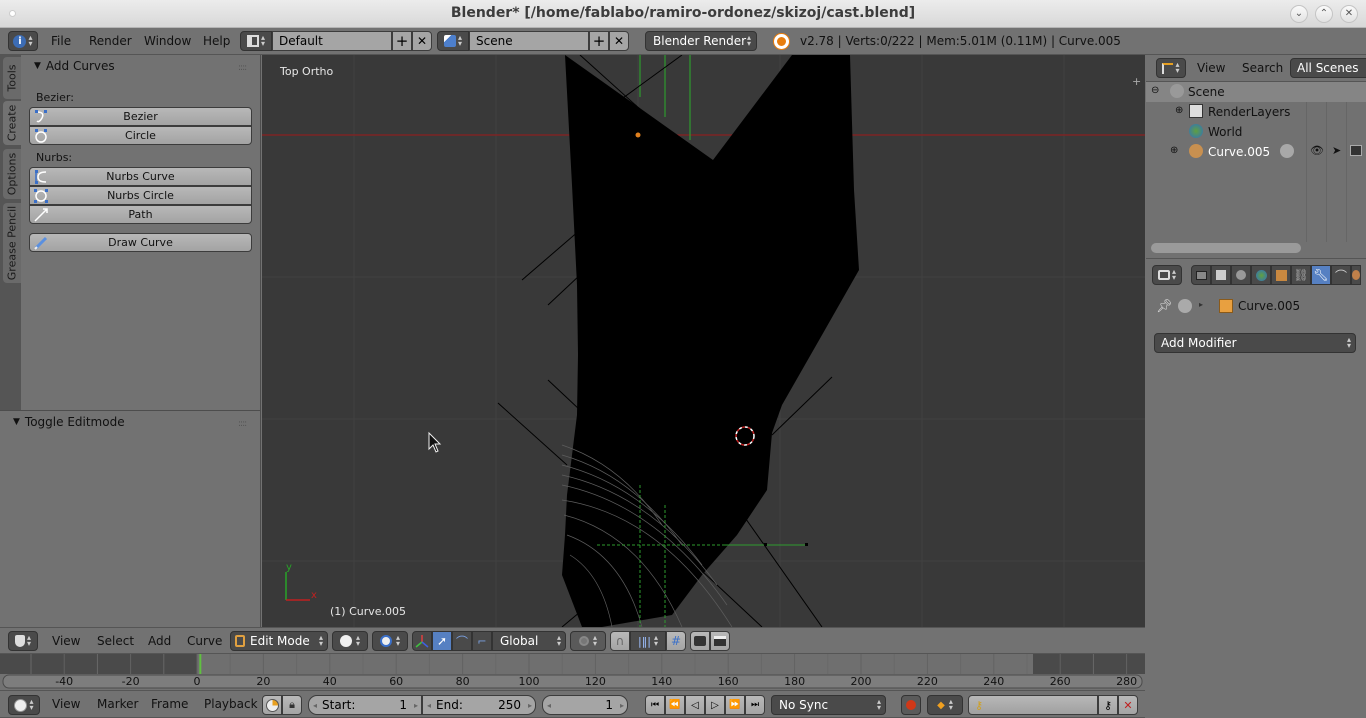  Describe the element at coordinates (1341, 275) in the screenshot. I see `tab-curve-data: ⌒` at that location.